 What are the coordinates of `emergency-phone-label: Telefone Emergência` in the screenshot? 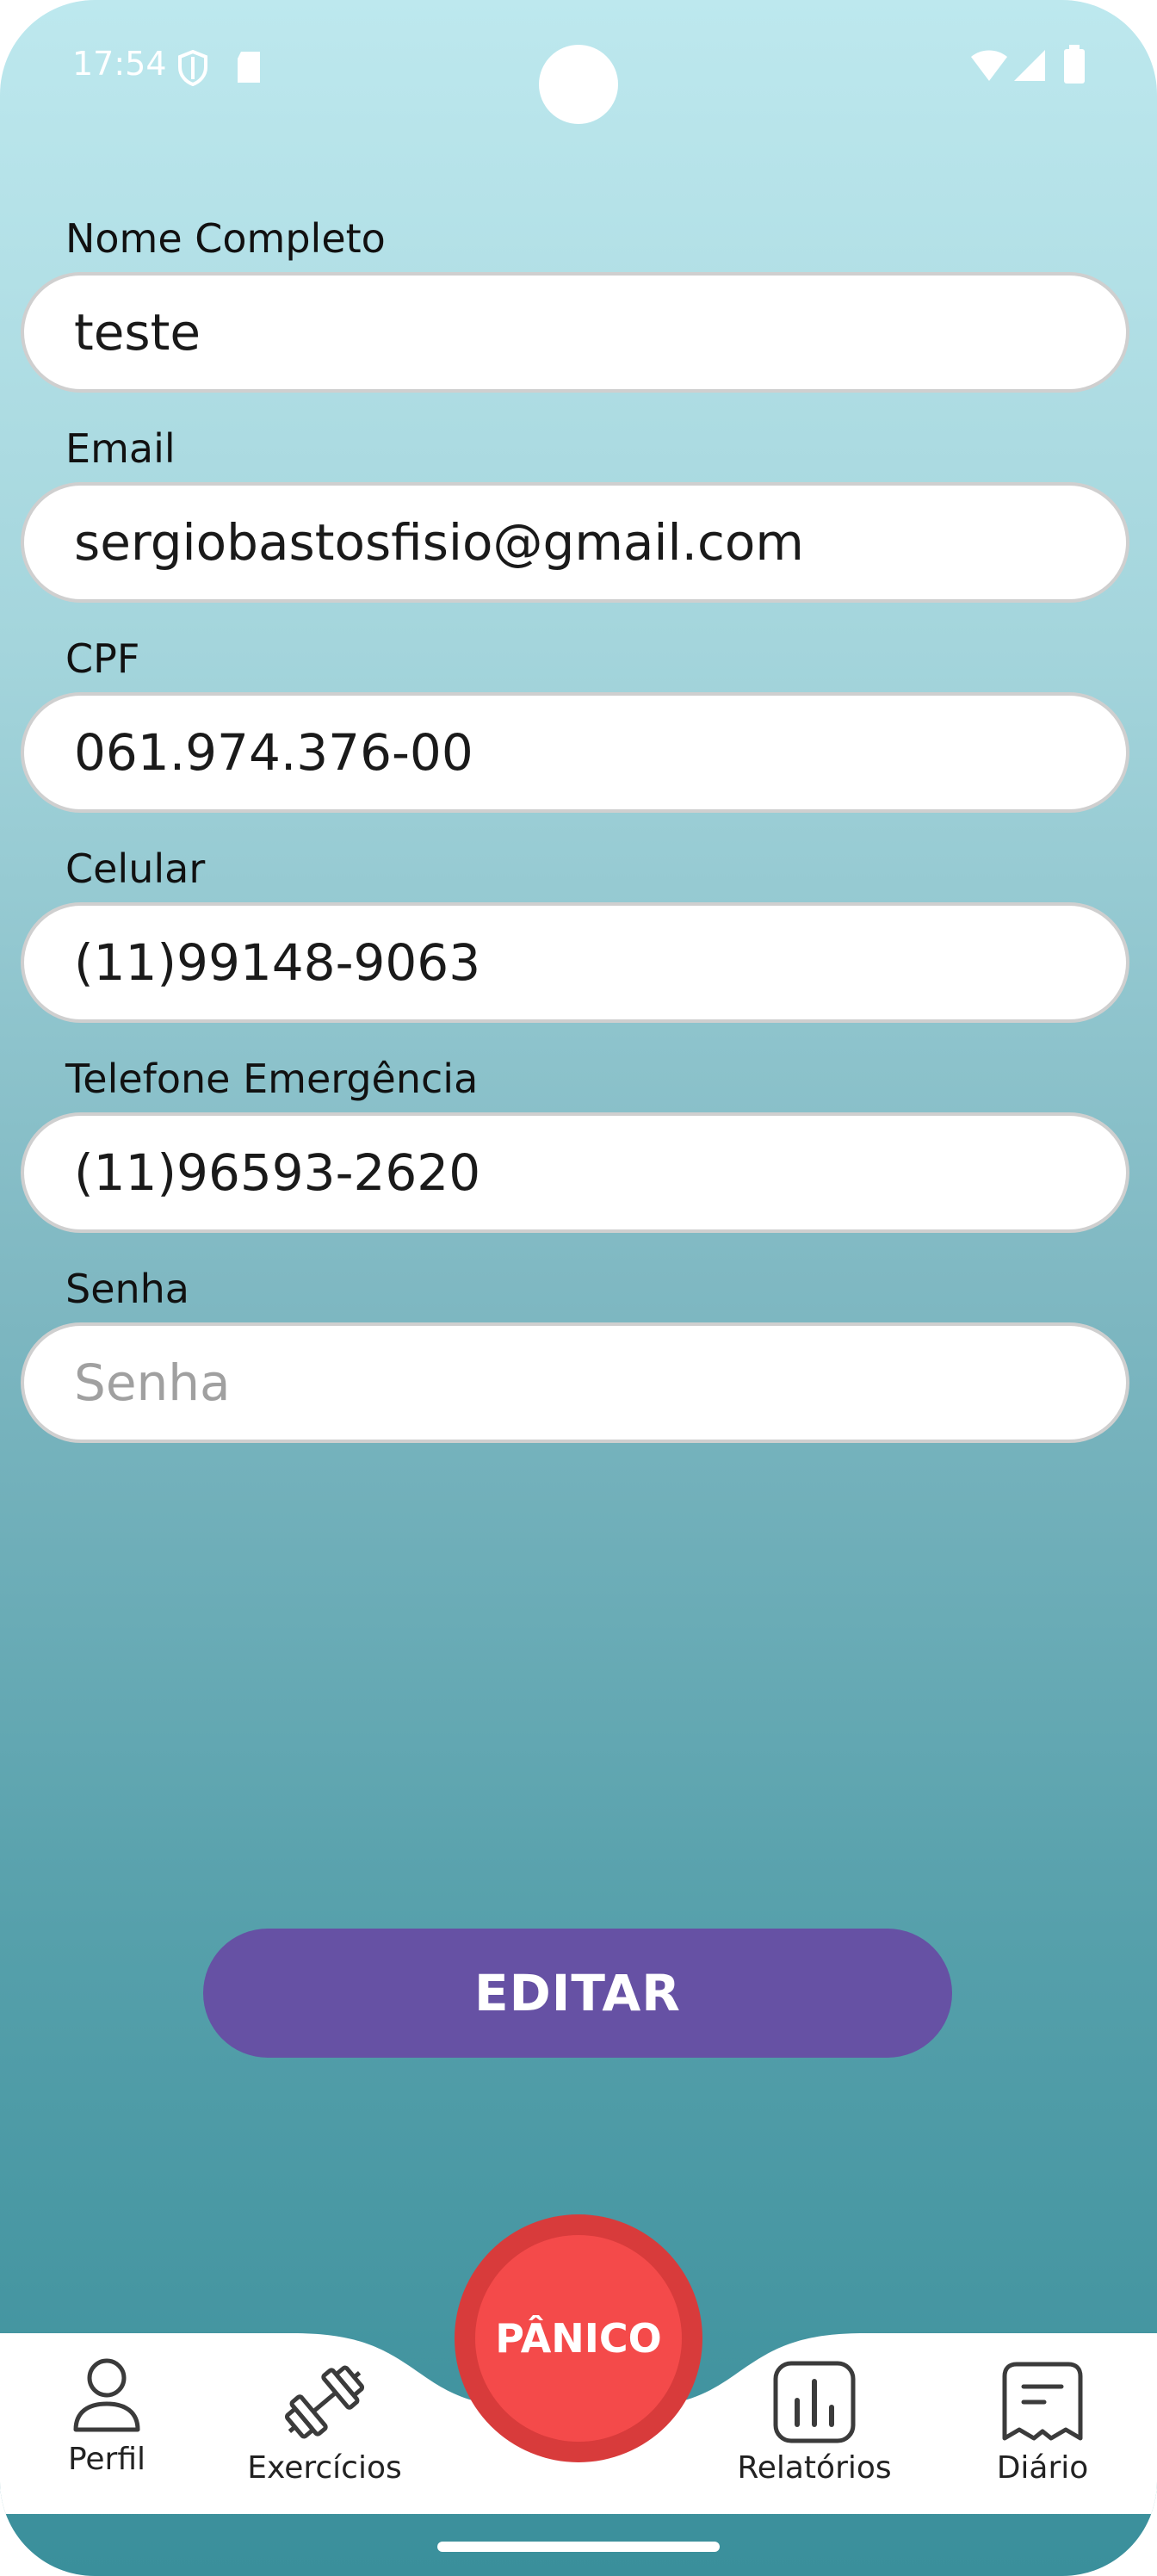 It's located at (272, 1079).